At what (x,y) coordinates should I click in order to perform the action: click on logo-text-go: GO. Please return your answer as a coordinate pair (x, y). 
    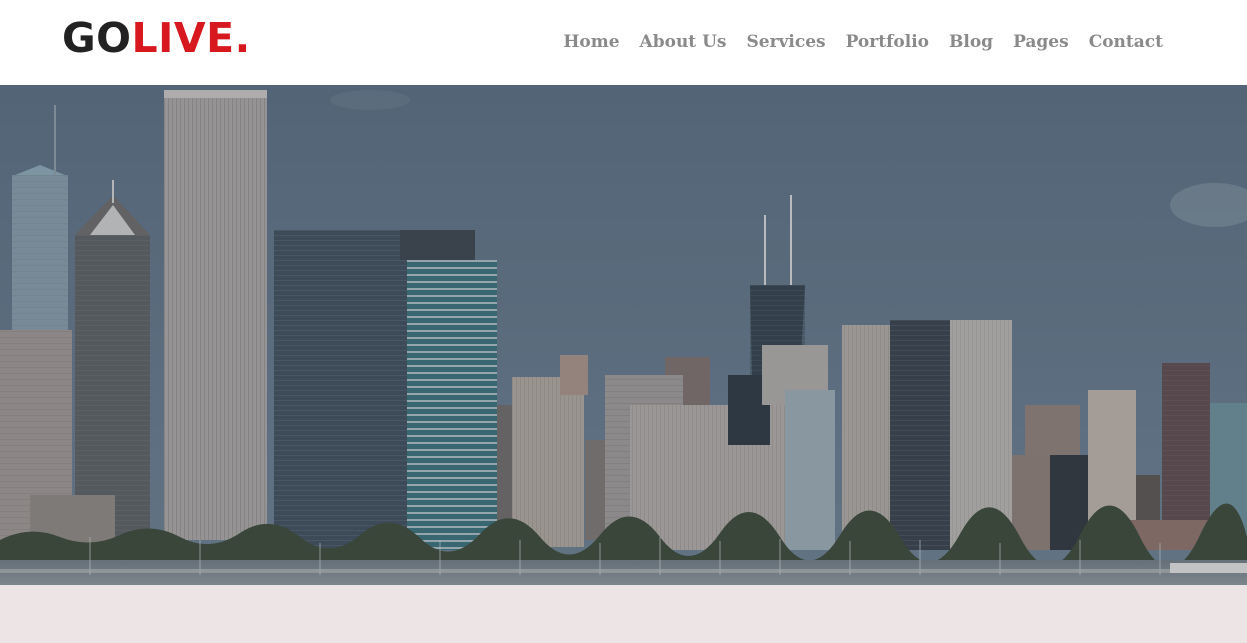
    Looking at the image, I should click on (97, 38).